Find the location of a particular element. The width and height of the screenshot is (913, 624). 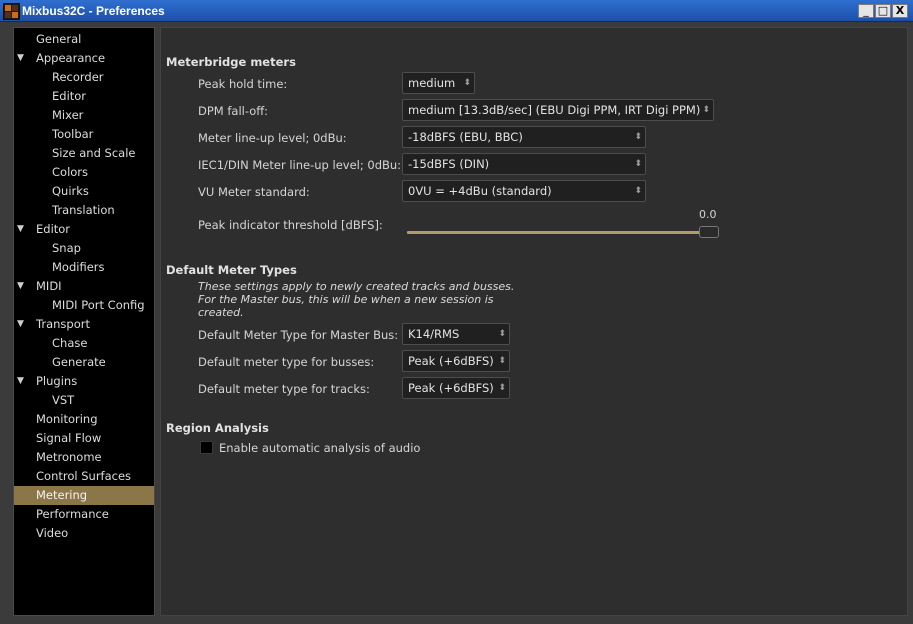

sidebar-item-colors: Colors is located at coordinates (84, 172).